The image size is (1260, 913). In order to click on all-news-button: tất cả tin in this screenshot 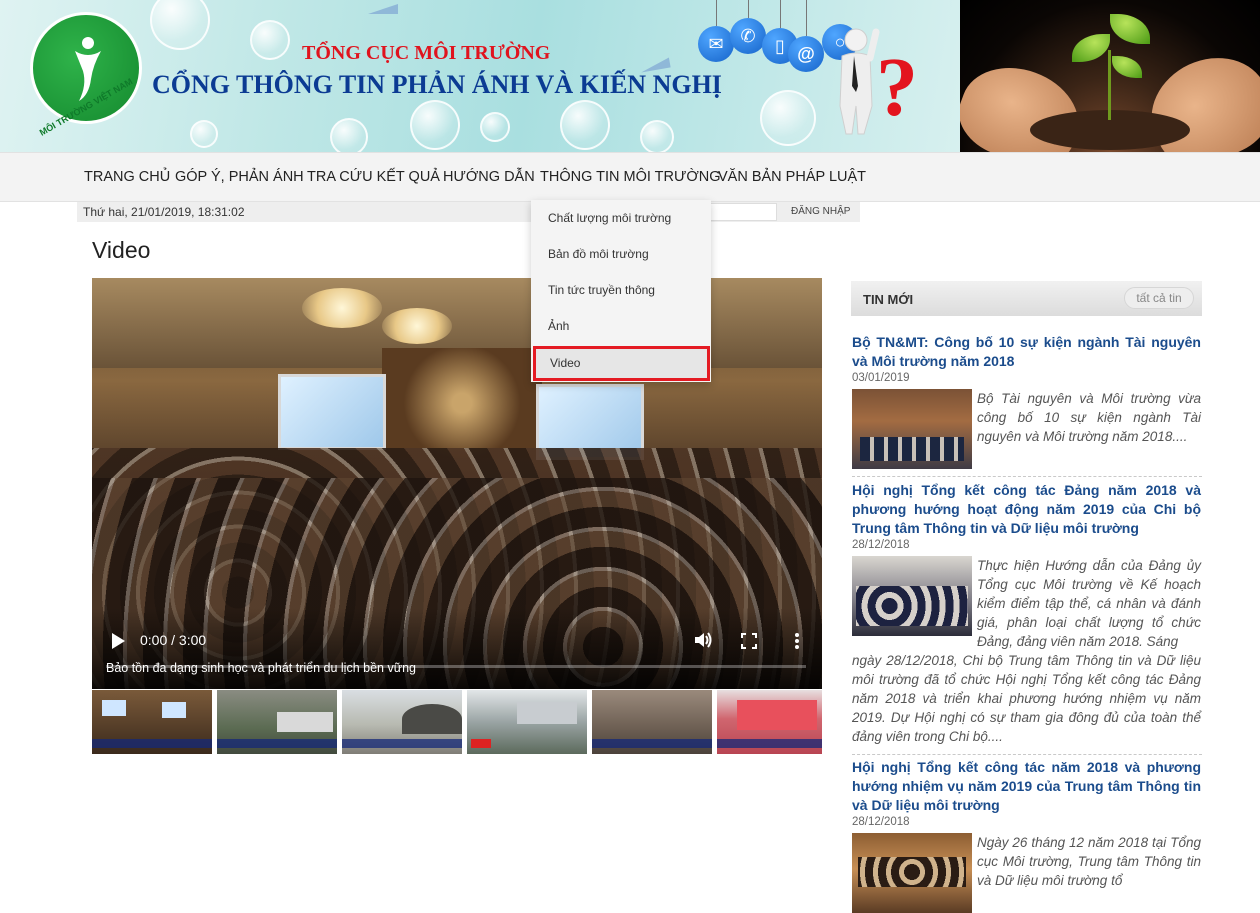, I will do `click(1159, 298)`.